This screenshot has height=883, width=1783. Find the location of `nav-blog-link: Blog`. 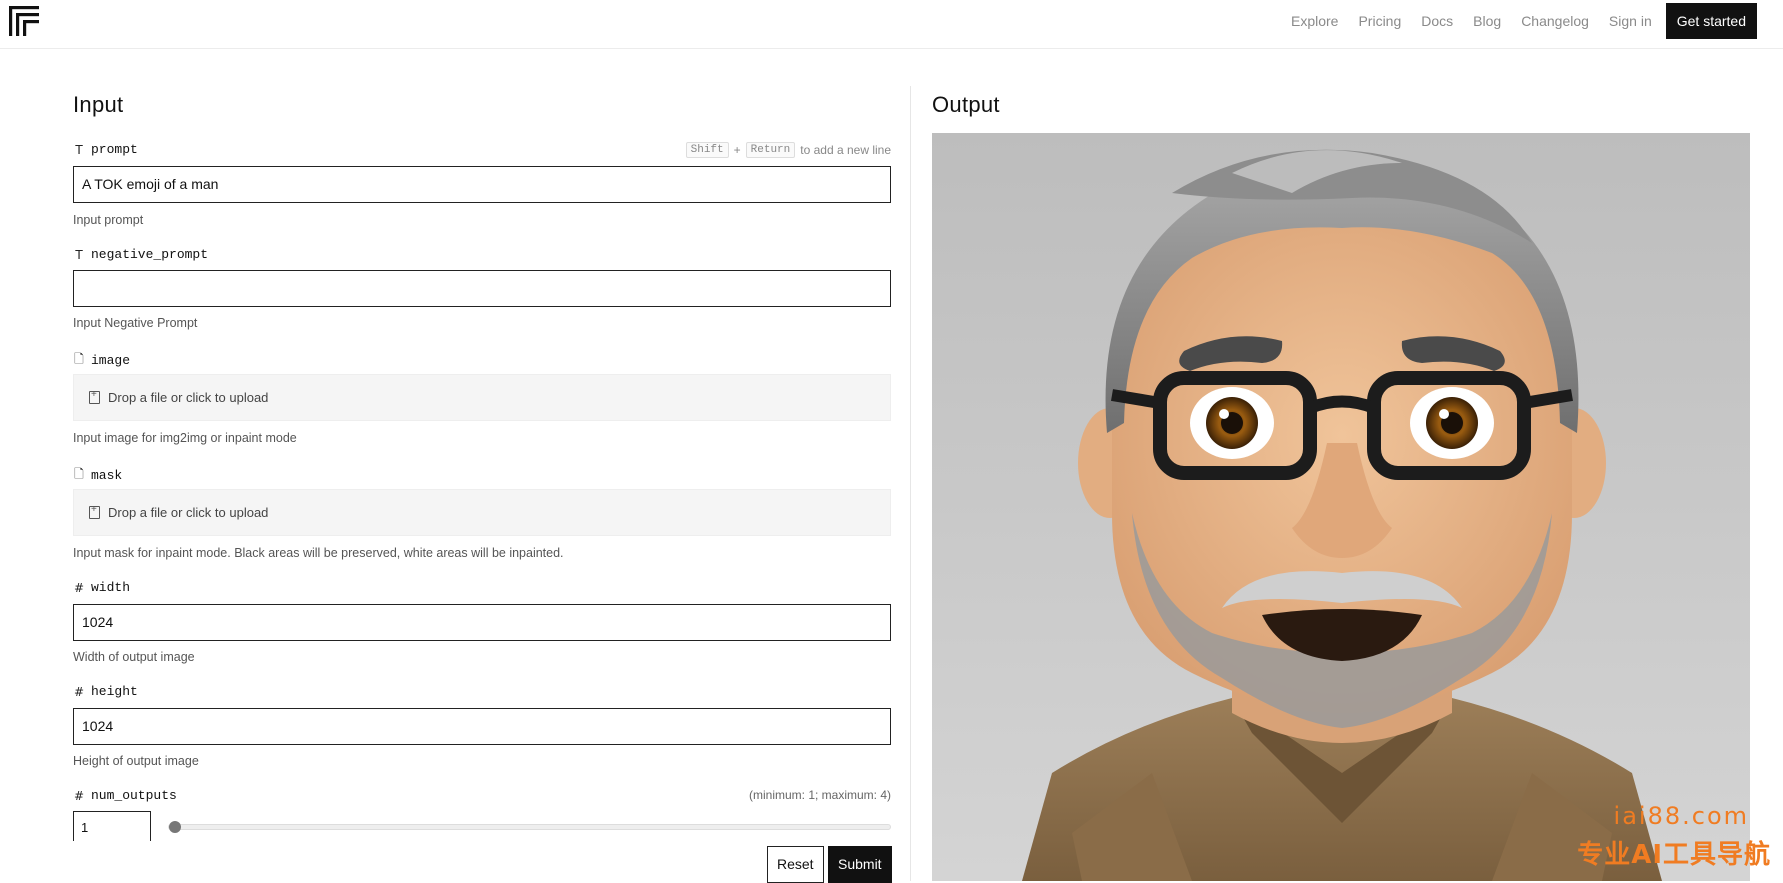

nav-blog-link: Blog is located at coordinates (1487, 21).